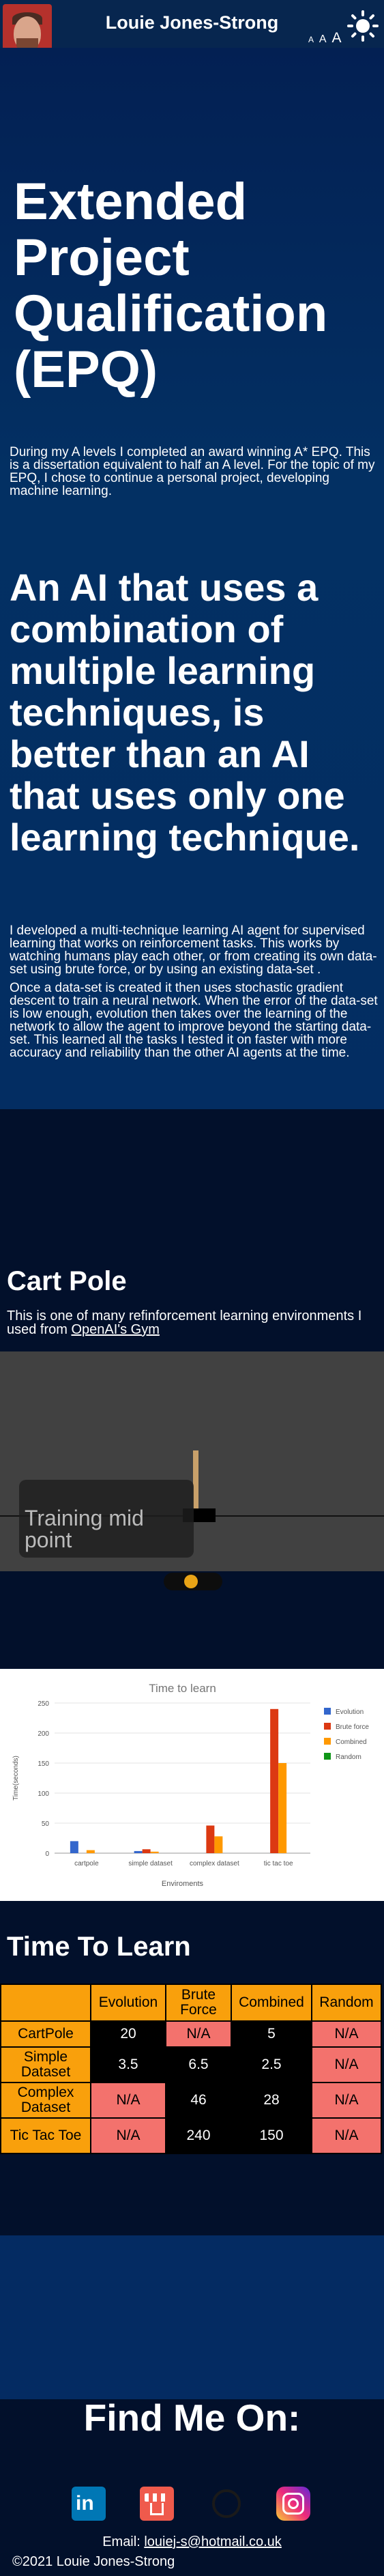 The width and height of the screenshot is (384, 2576). Describe the element at coordinates (192, 2417) in the screenshot. I see `find-me-heading: Find Me On:` at that location.